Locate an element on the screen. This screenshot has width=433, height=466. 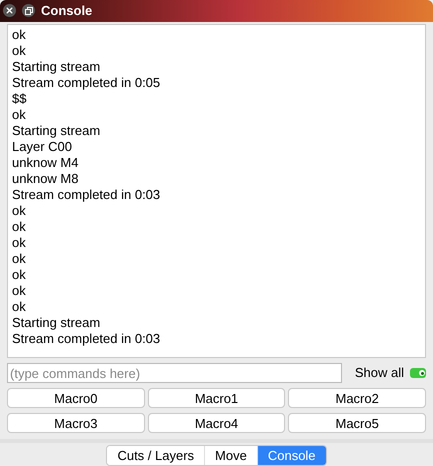
command-input: (type commands here) is located at coordinates (174, 373).